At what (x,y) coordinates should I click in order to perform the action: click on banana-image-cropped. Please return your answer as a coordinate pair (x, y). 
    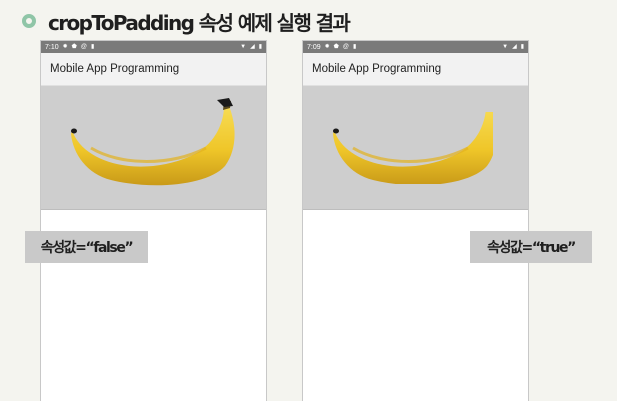
    Looking at the image, I should click on (413, 148).